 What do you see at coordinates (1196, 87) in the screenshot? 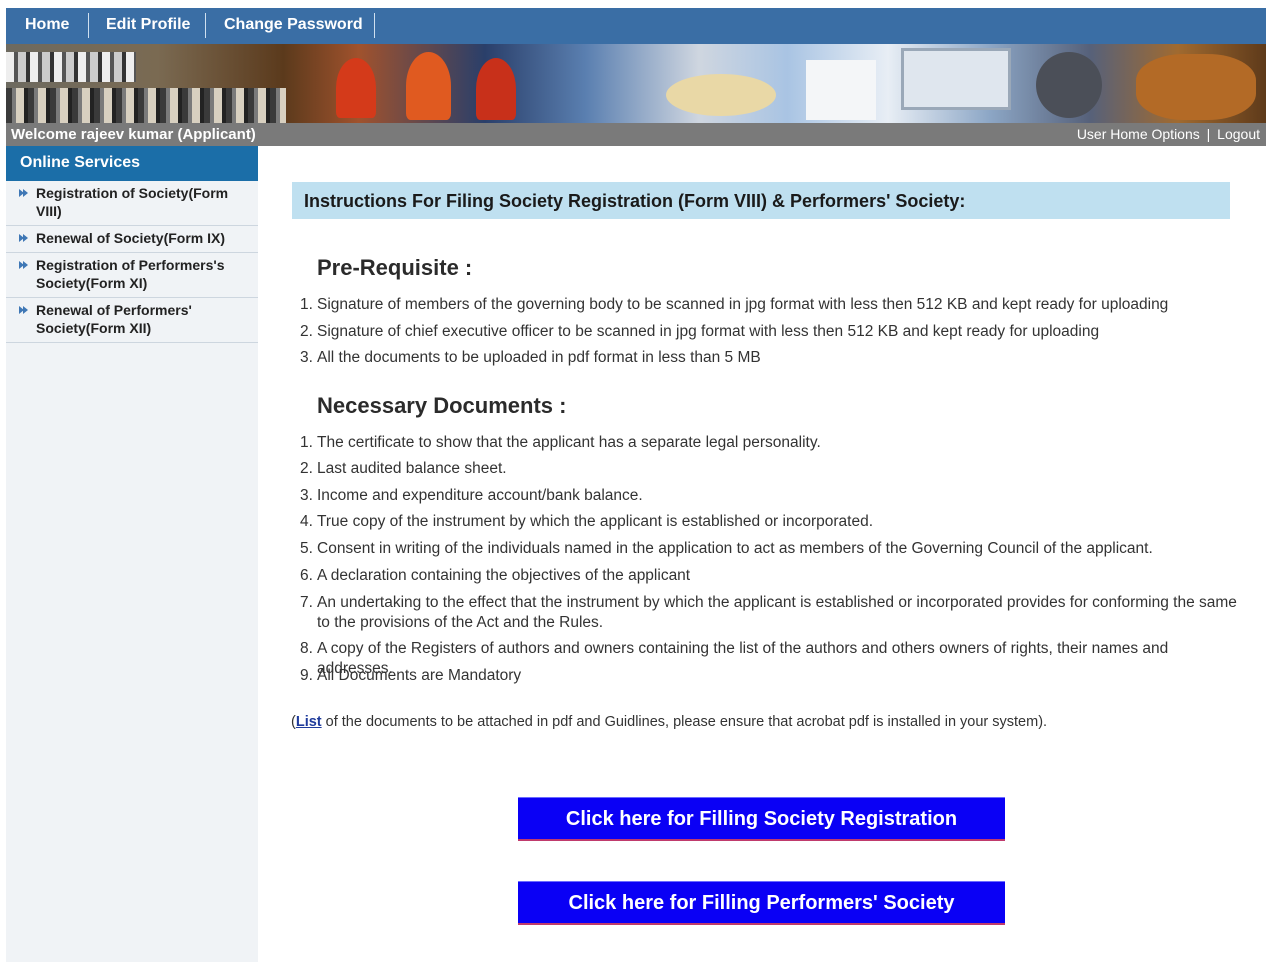
I see `drum-graphic` at bounding box center [1196, 87].